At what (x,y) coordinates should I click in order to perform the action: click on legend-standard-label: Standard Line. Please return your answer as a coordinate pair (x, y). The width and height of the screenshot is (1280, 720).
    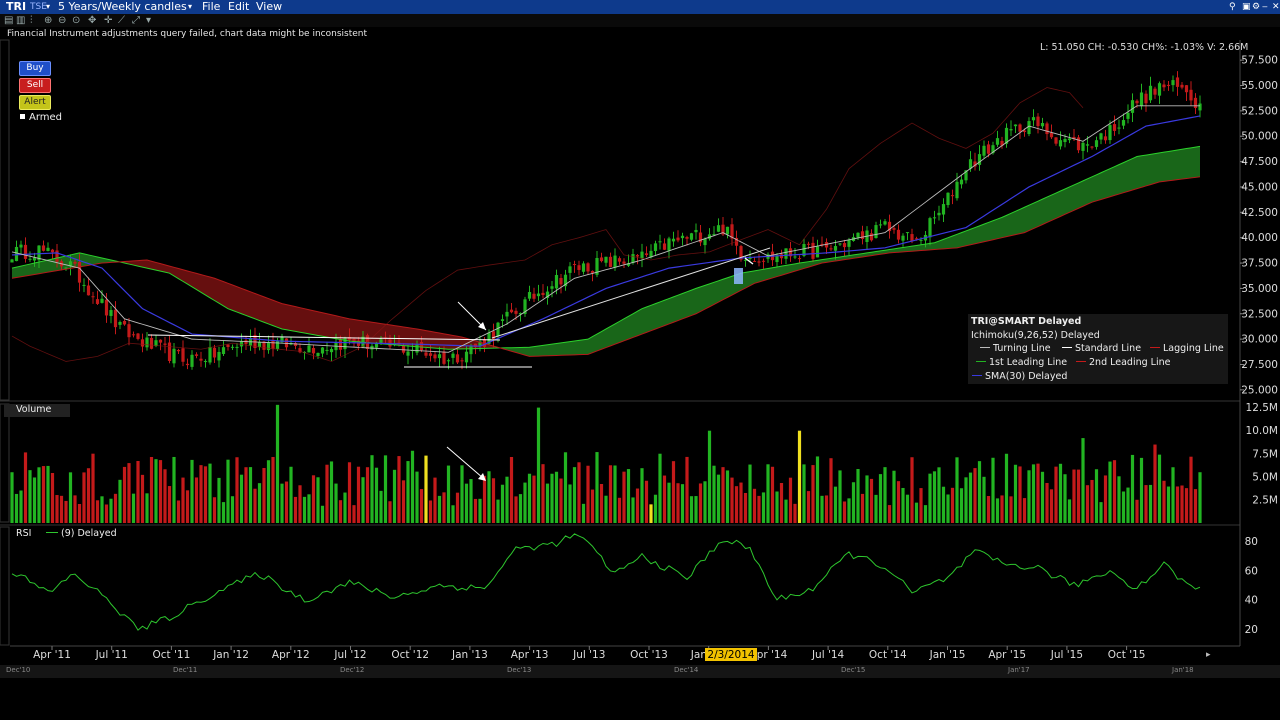
    Looking at the image, I should click on (1108, 348).